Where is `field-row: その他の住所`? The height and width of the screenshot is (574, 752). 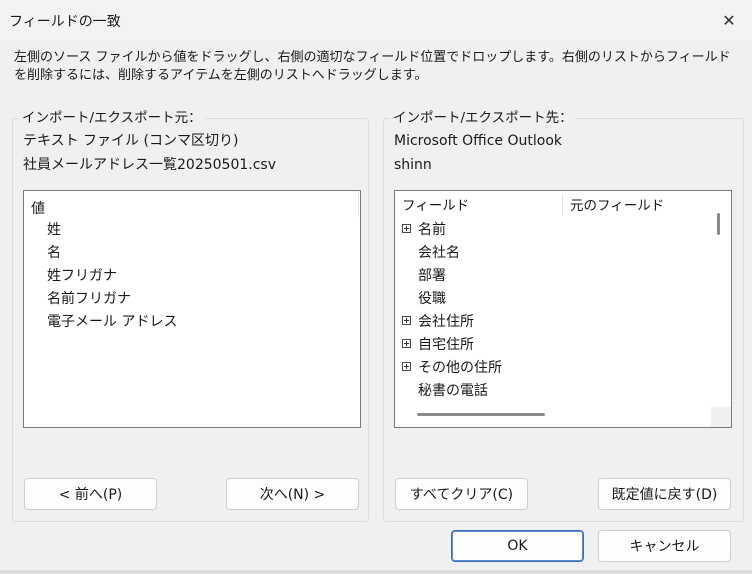 field-row: その他の住所 is located at coordinates (555, 370).